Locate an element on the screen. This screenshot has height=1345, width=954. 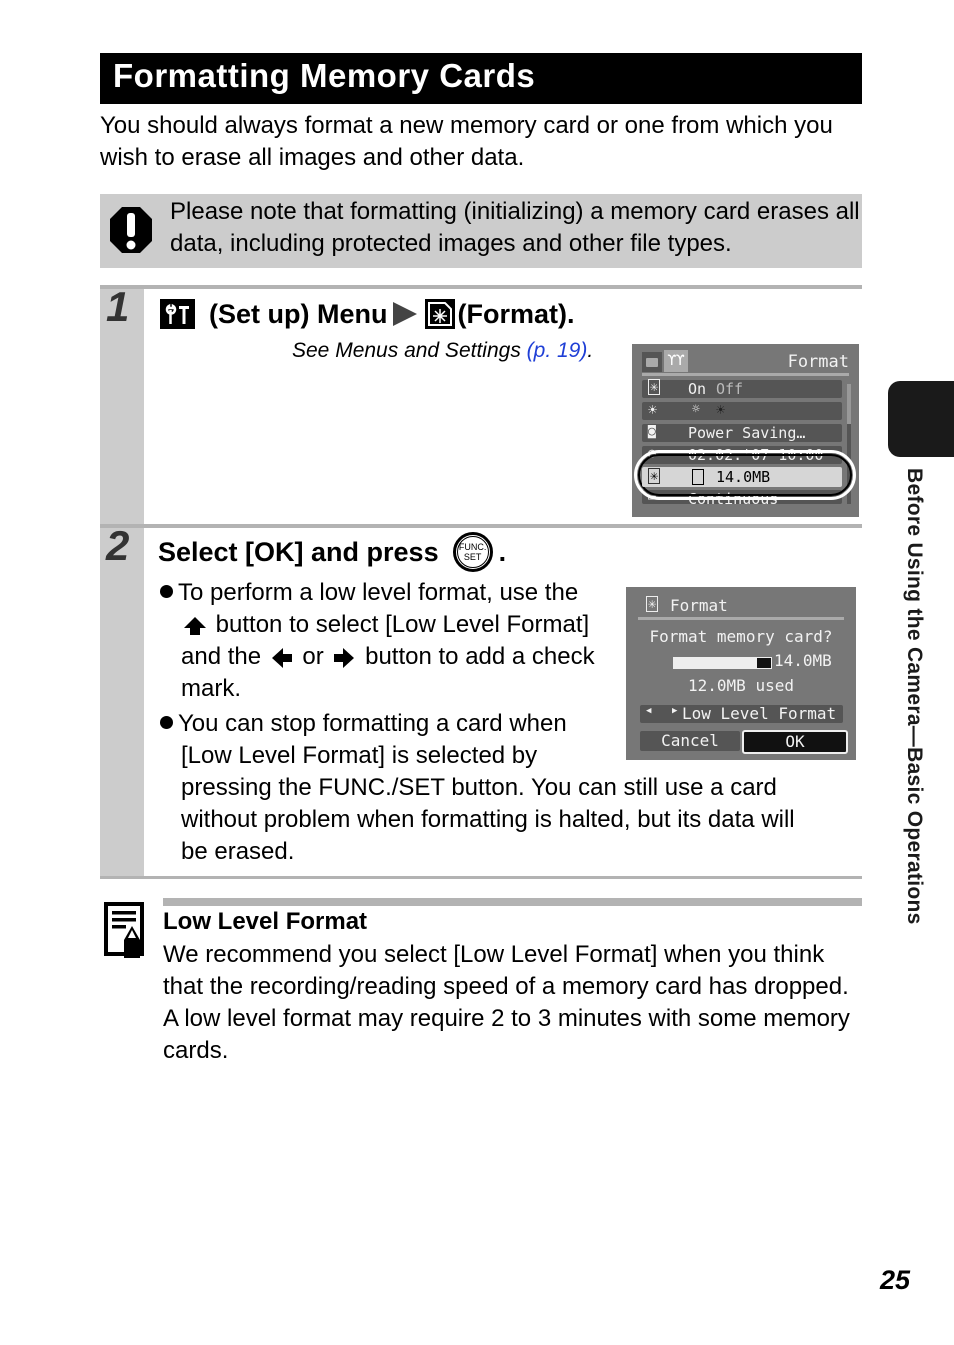
capacity-bar-fill is located at coordinates (716, 663).